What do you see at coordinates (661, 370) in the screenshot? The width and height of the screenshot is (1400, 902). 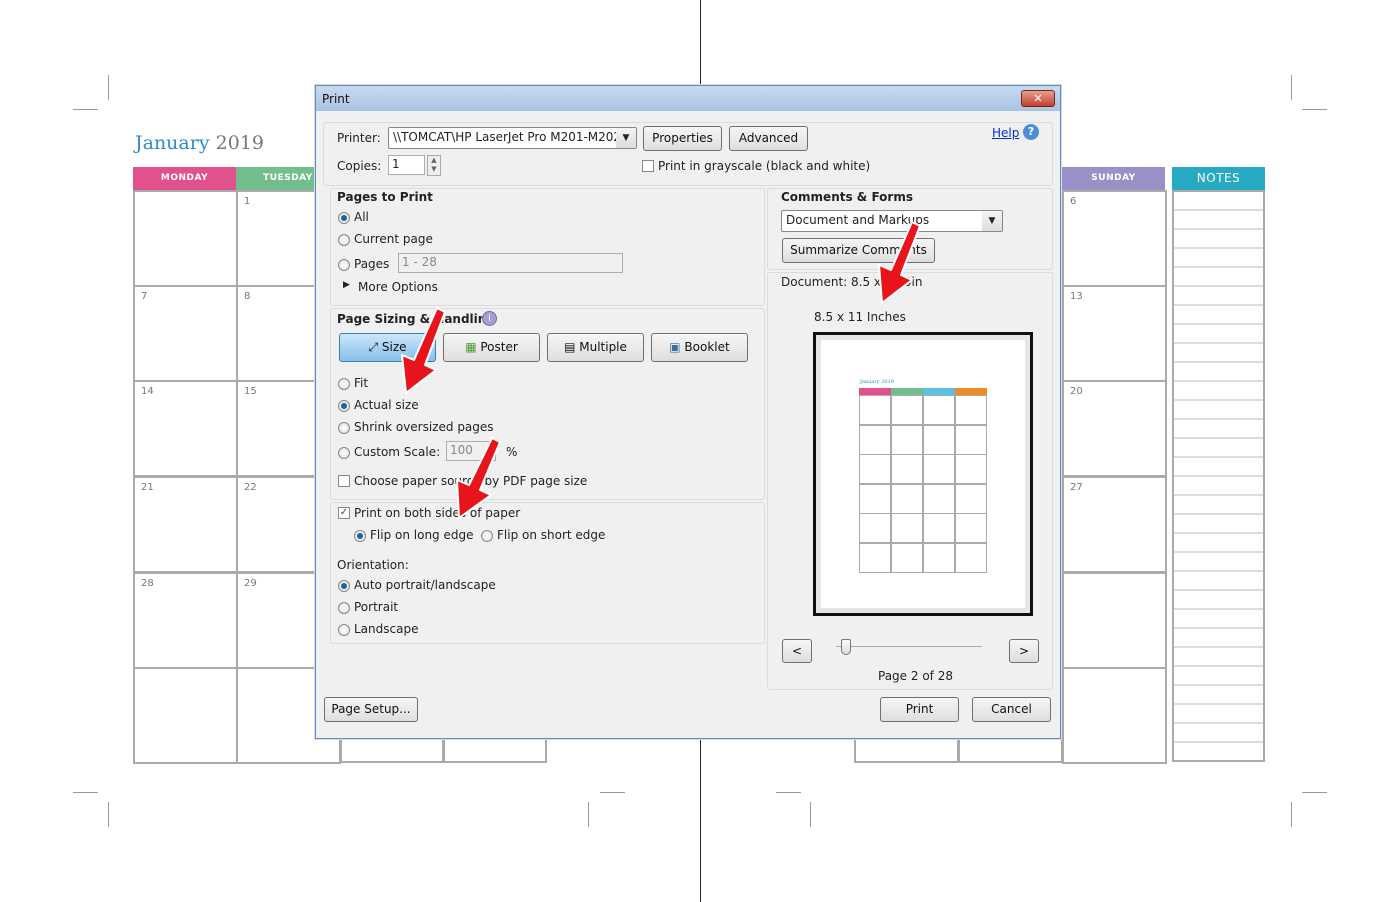 I see `annotation-arrows` at bounding box center [661, 370].